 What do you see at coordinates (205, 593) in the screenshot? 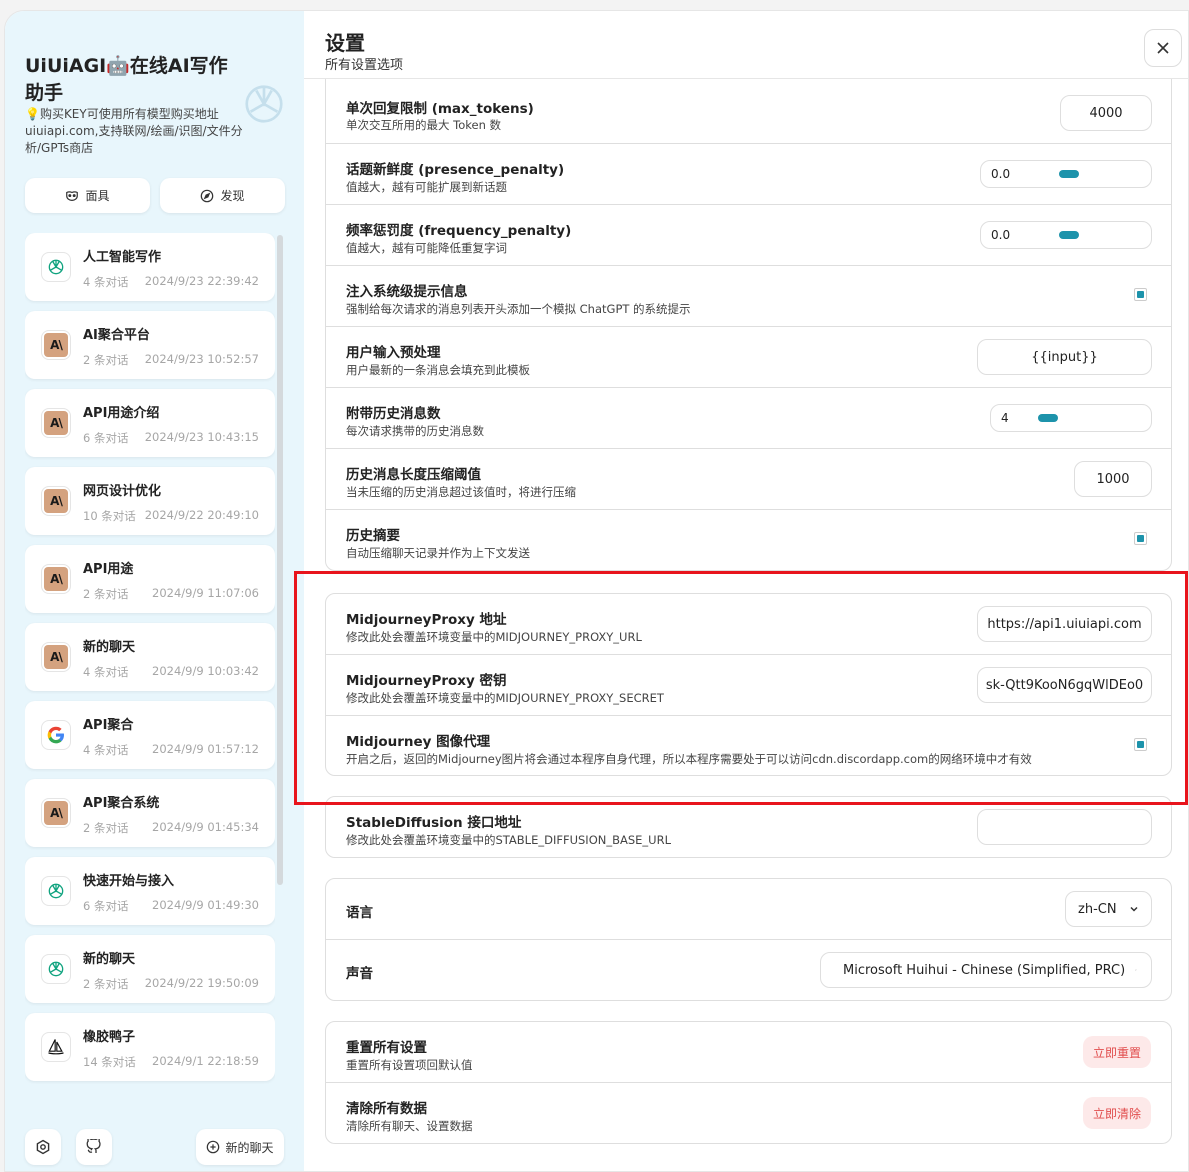
I see `chat-date: 2024/9/9 11:07:06` at bounding box center [205, 593].